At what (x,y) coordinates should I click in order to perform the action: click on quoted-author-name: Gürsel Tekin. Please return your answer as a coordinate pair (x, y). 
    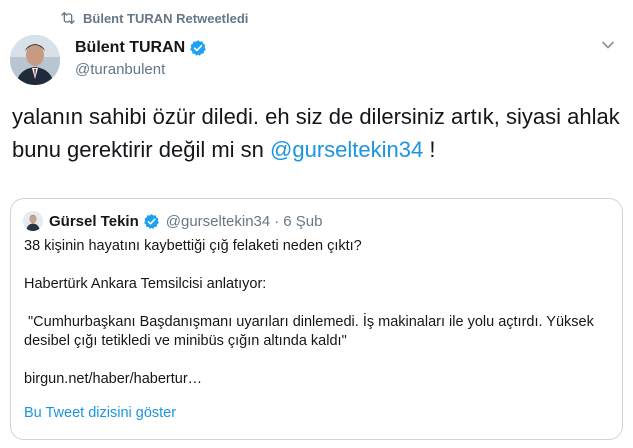
    Looking at the image, I should click on (94, 221).